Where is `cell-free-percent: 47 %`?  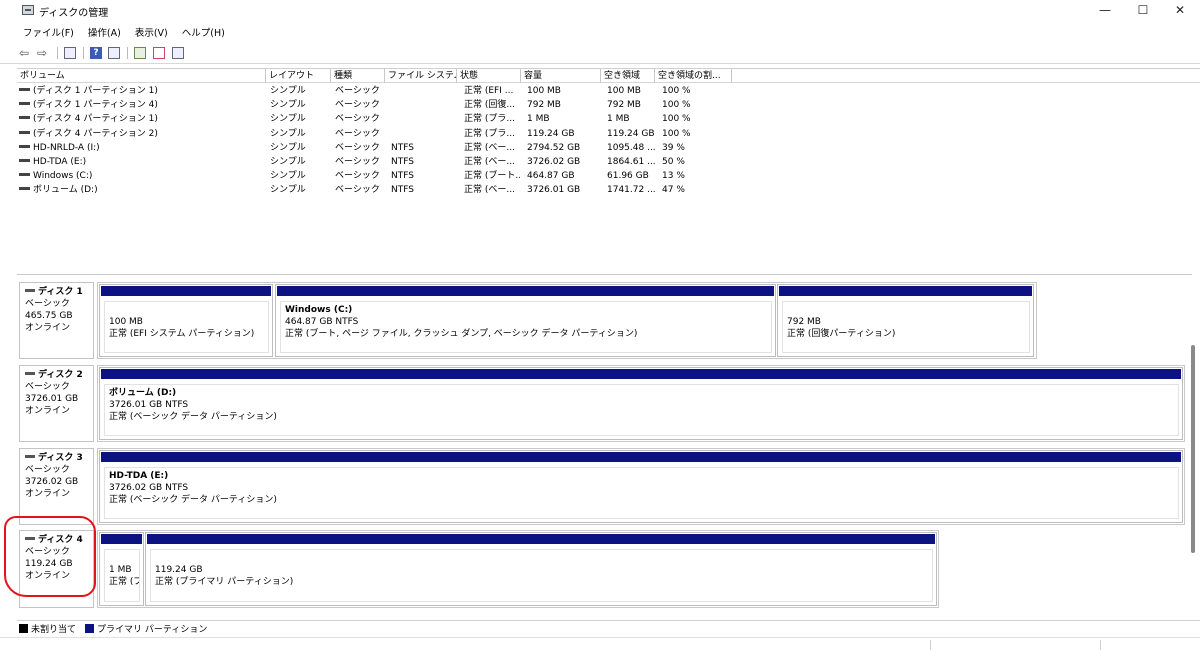
cell-free-percent: 47 % is located at coordinates (692, 190).